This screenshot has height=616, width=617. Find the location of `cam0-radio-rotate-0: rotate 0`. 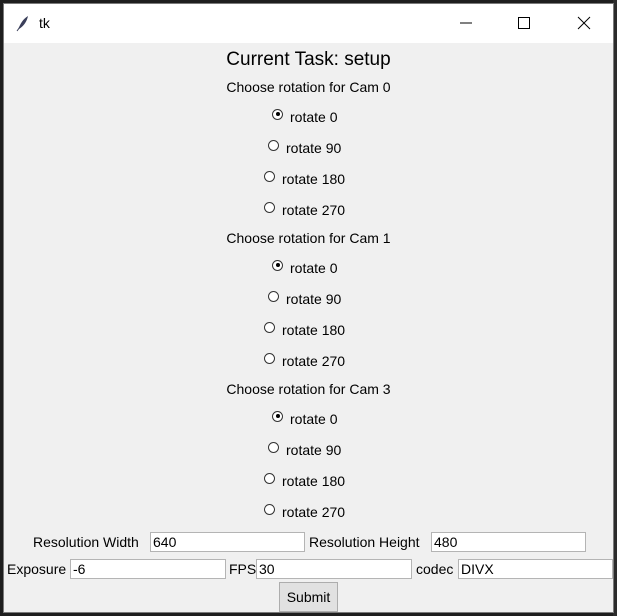

cam0-radio-rotate-0: rotate 0 is located at coordinates (304, 117).